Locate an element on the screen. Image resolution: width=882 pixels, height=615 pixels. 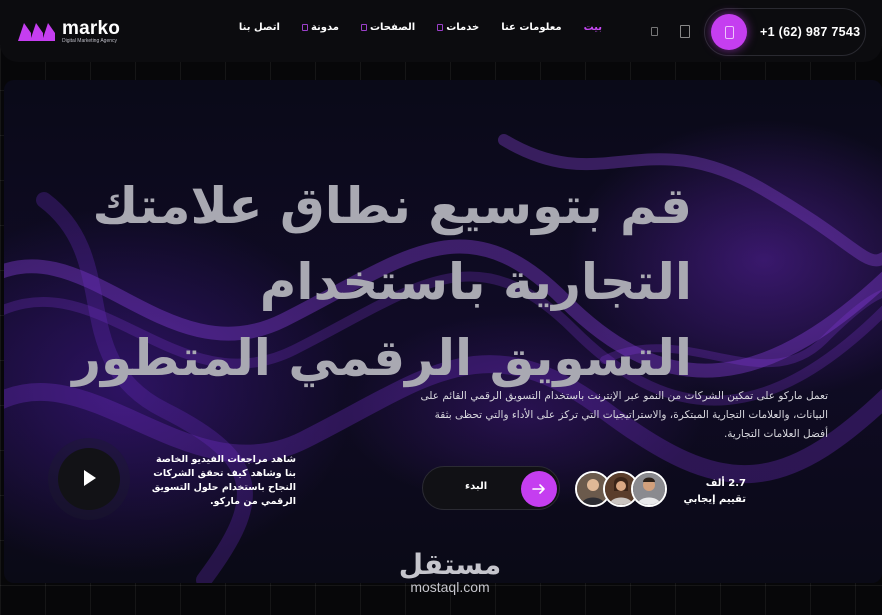
nav-item-blog: مدونة is located at coordinates (320, 27).